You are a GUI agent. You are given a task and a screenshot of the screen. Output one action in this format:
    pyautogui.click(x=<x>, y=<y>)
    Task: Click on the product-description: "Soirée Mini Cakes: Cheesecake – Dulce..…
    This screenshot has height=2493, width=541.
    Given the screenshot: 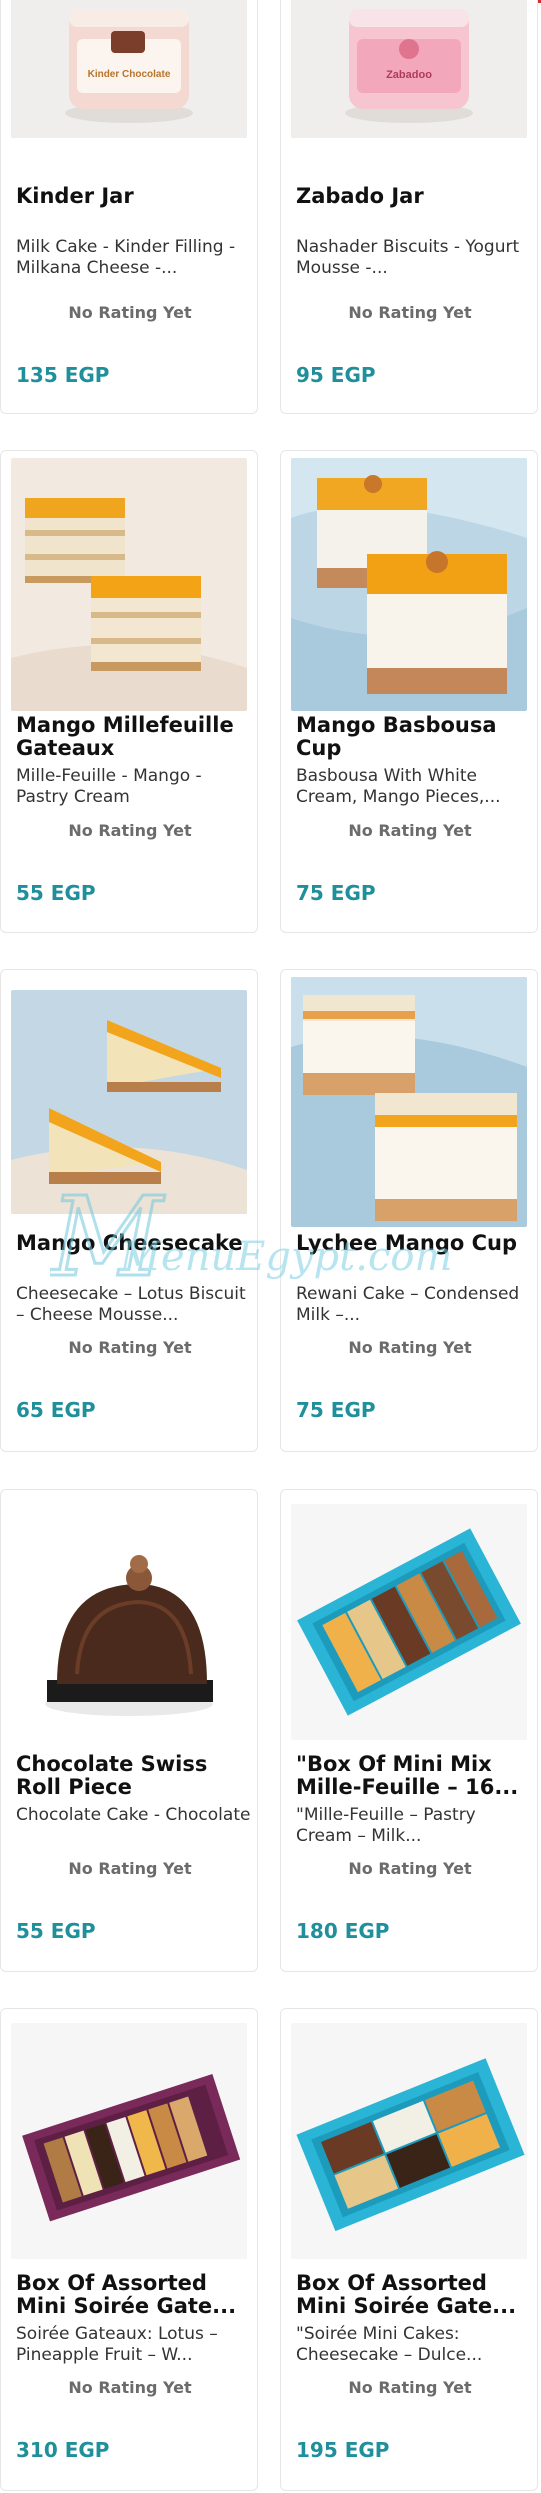 What is the action you would take?
    pyautogui.click(x=389, y=2344)
    